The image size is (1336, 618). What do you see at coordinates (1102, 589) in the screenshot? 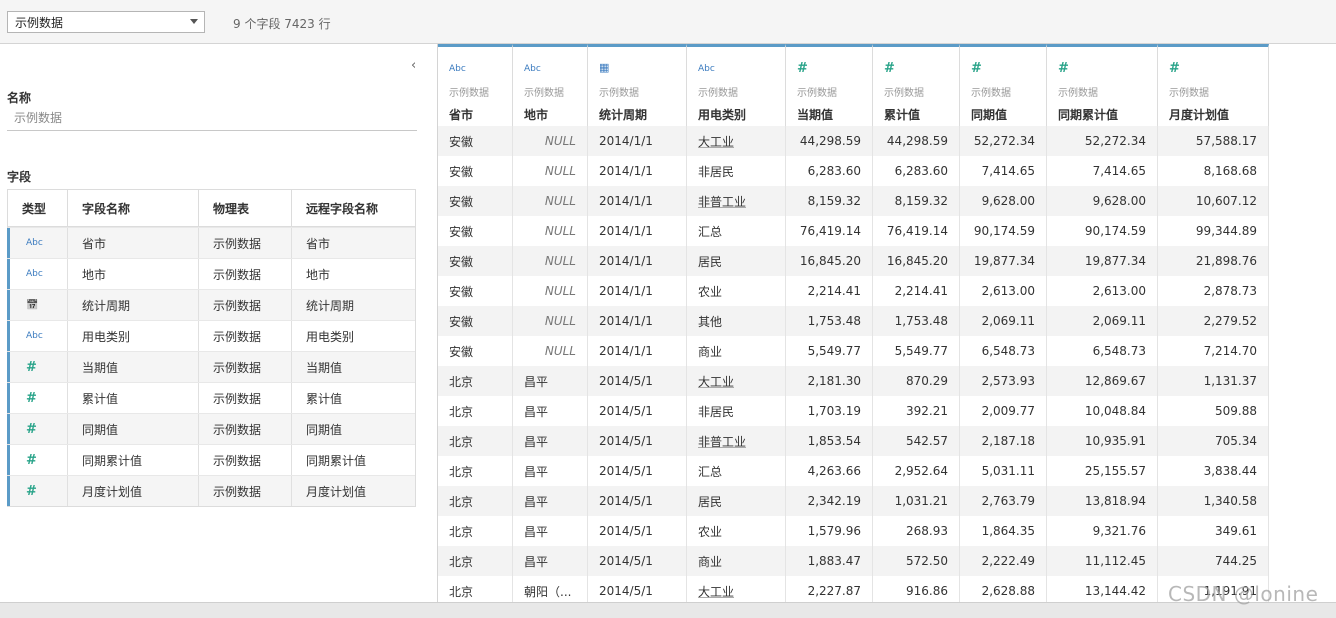
I see `cell-same-period-cumulative-value: 13,144.42` at bounding box center [1102, 589].